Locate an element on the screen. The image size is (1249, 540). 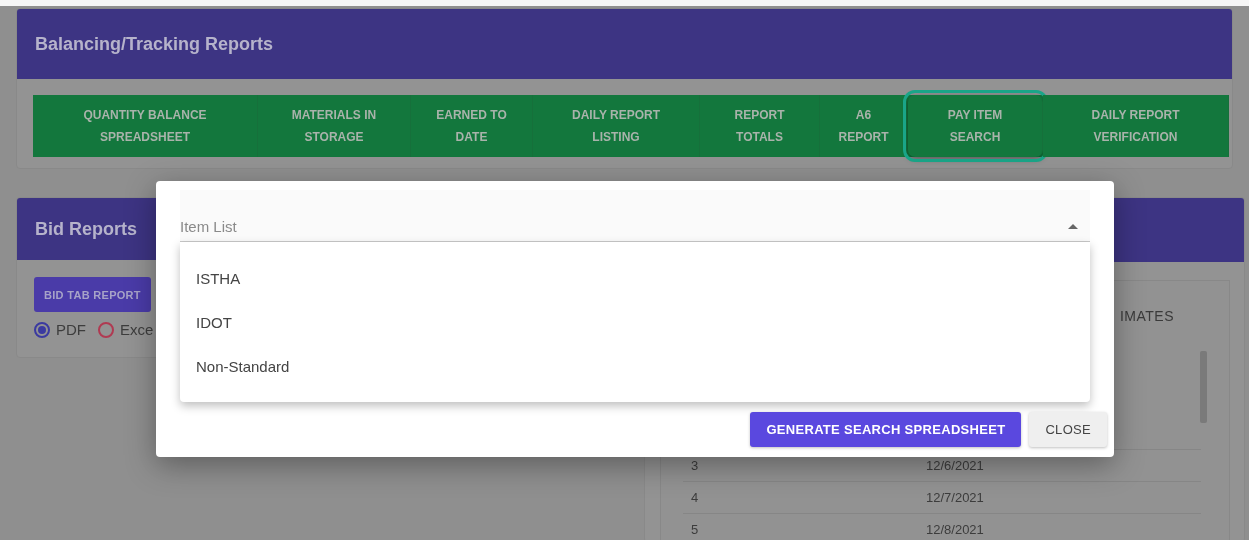
caret-icon is located at coordinates (1073, 226).